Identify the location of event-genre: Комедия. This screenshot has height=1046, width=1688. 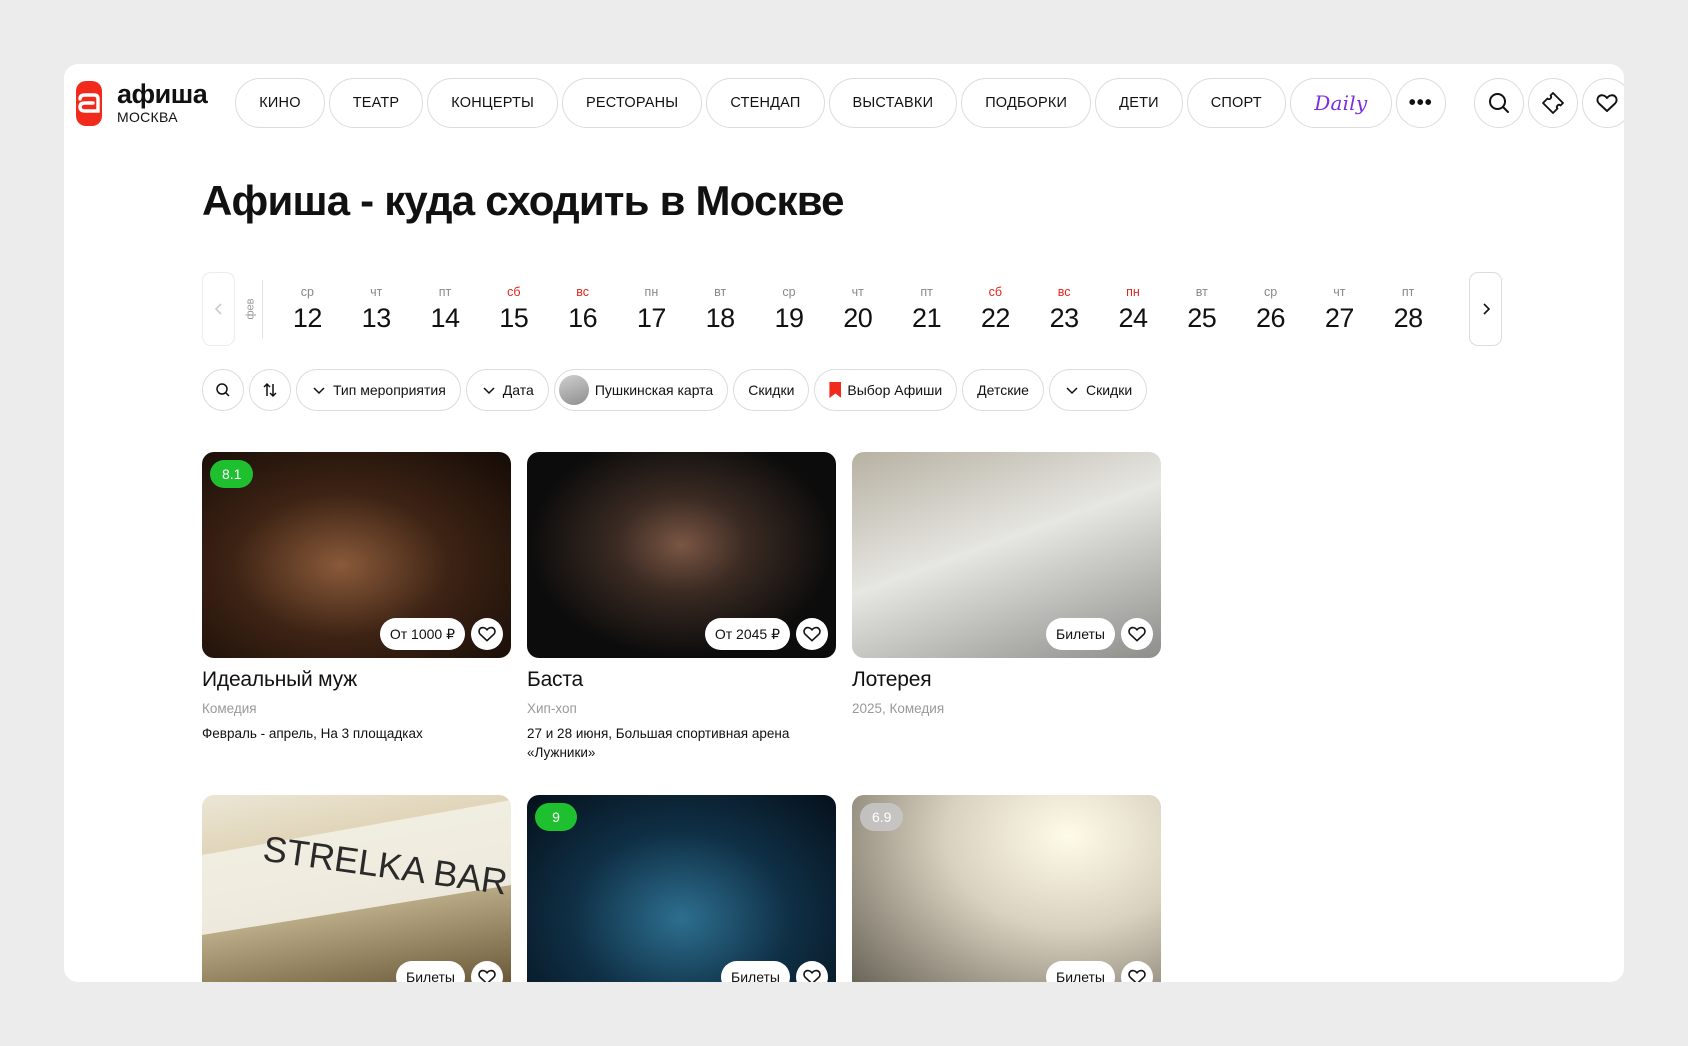
(229, 708).